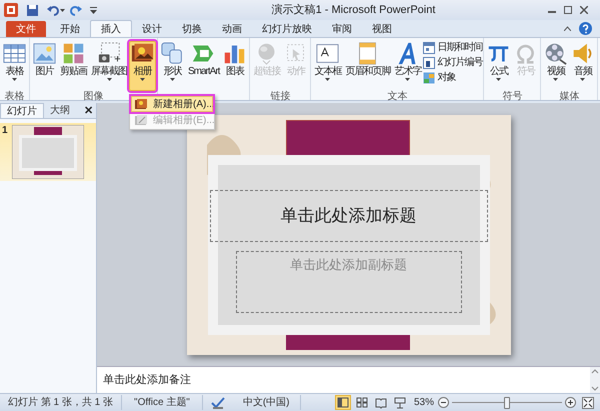 The height and width of the screenshot is (411, 600). Describe the element at coordinates (11, 10) in the screenshot. I see `app-logo-icon` at that location.